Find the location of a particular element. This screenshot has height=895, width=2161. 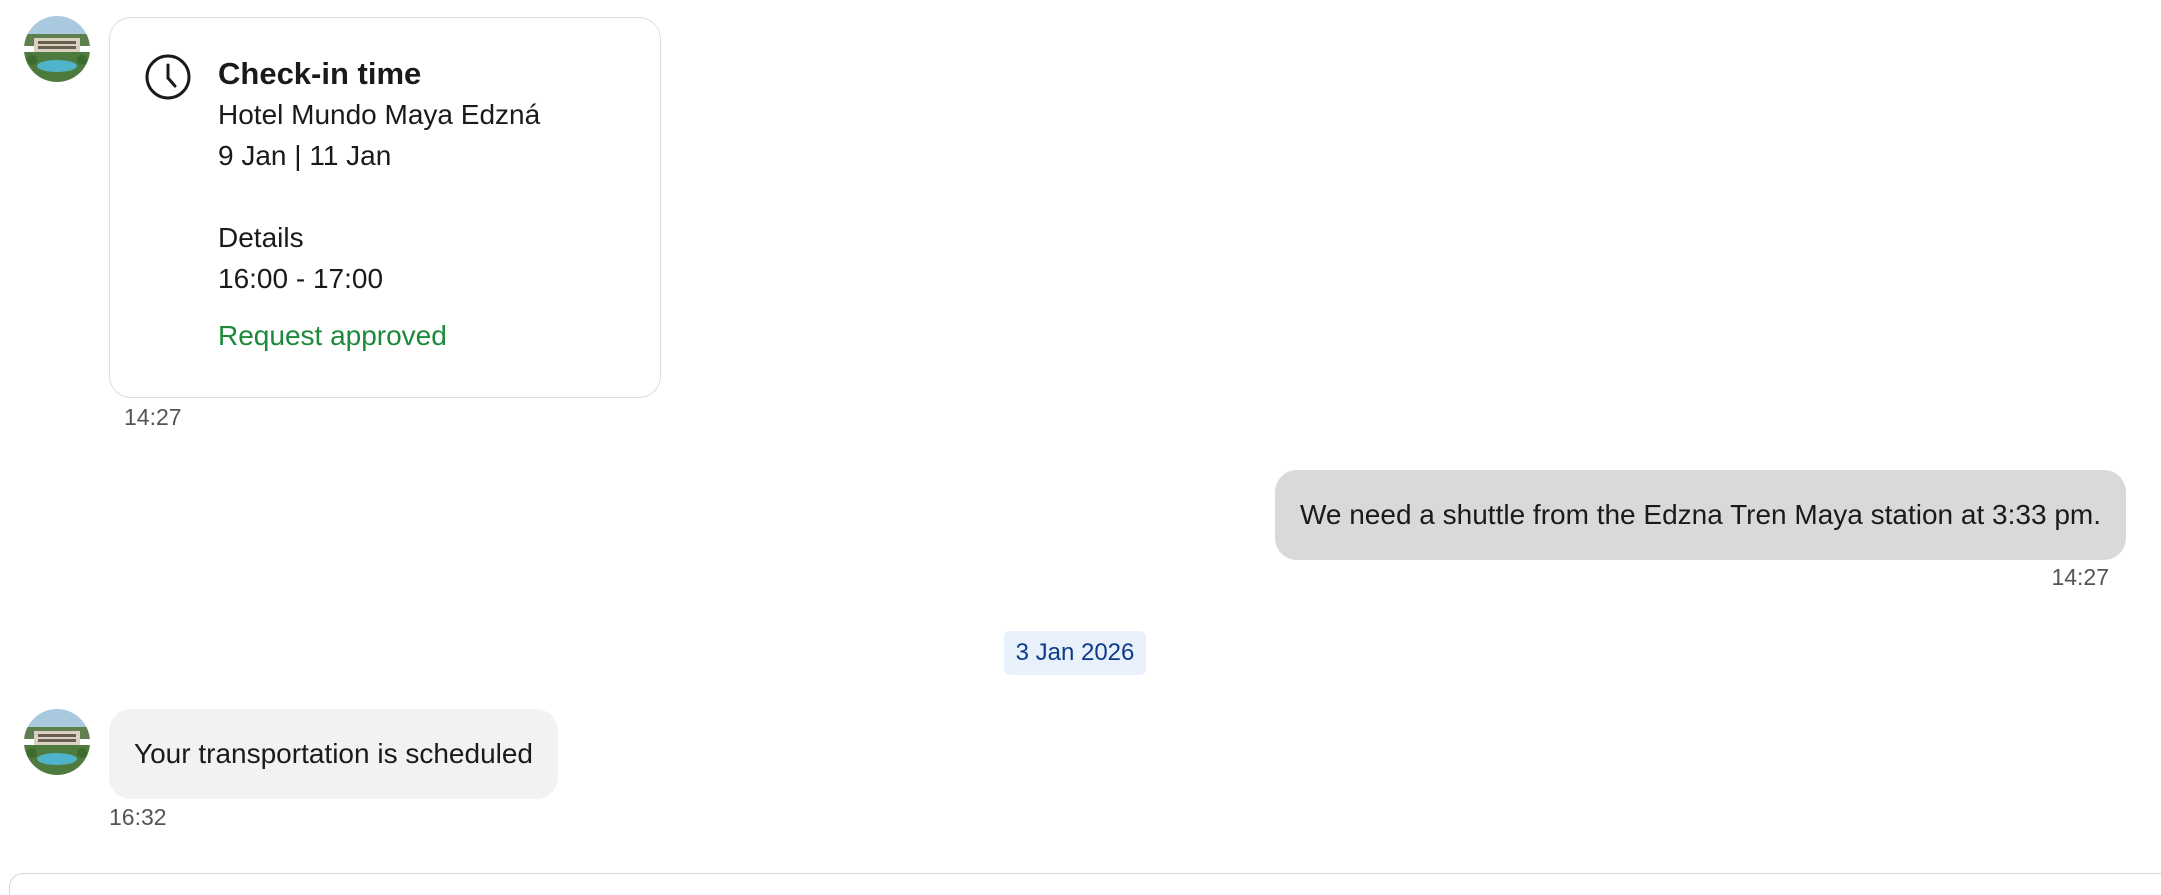

message-composer is located at coordinates (1085, 884).